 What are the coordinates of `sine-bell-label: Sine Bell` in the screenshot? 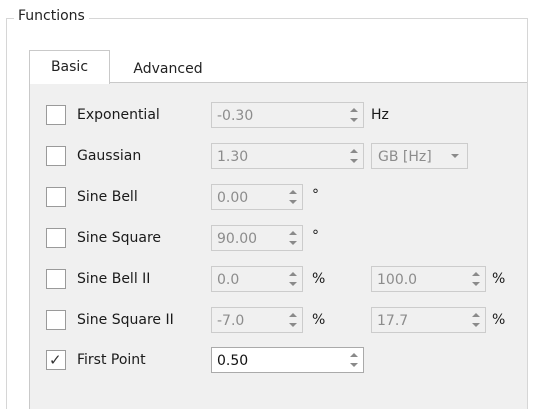 It's located at (107, 197).